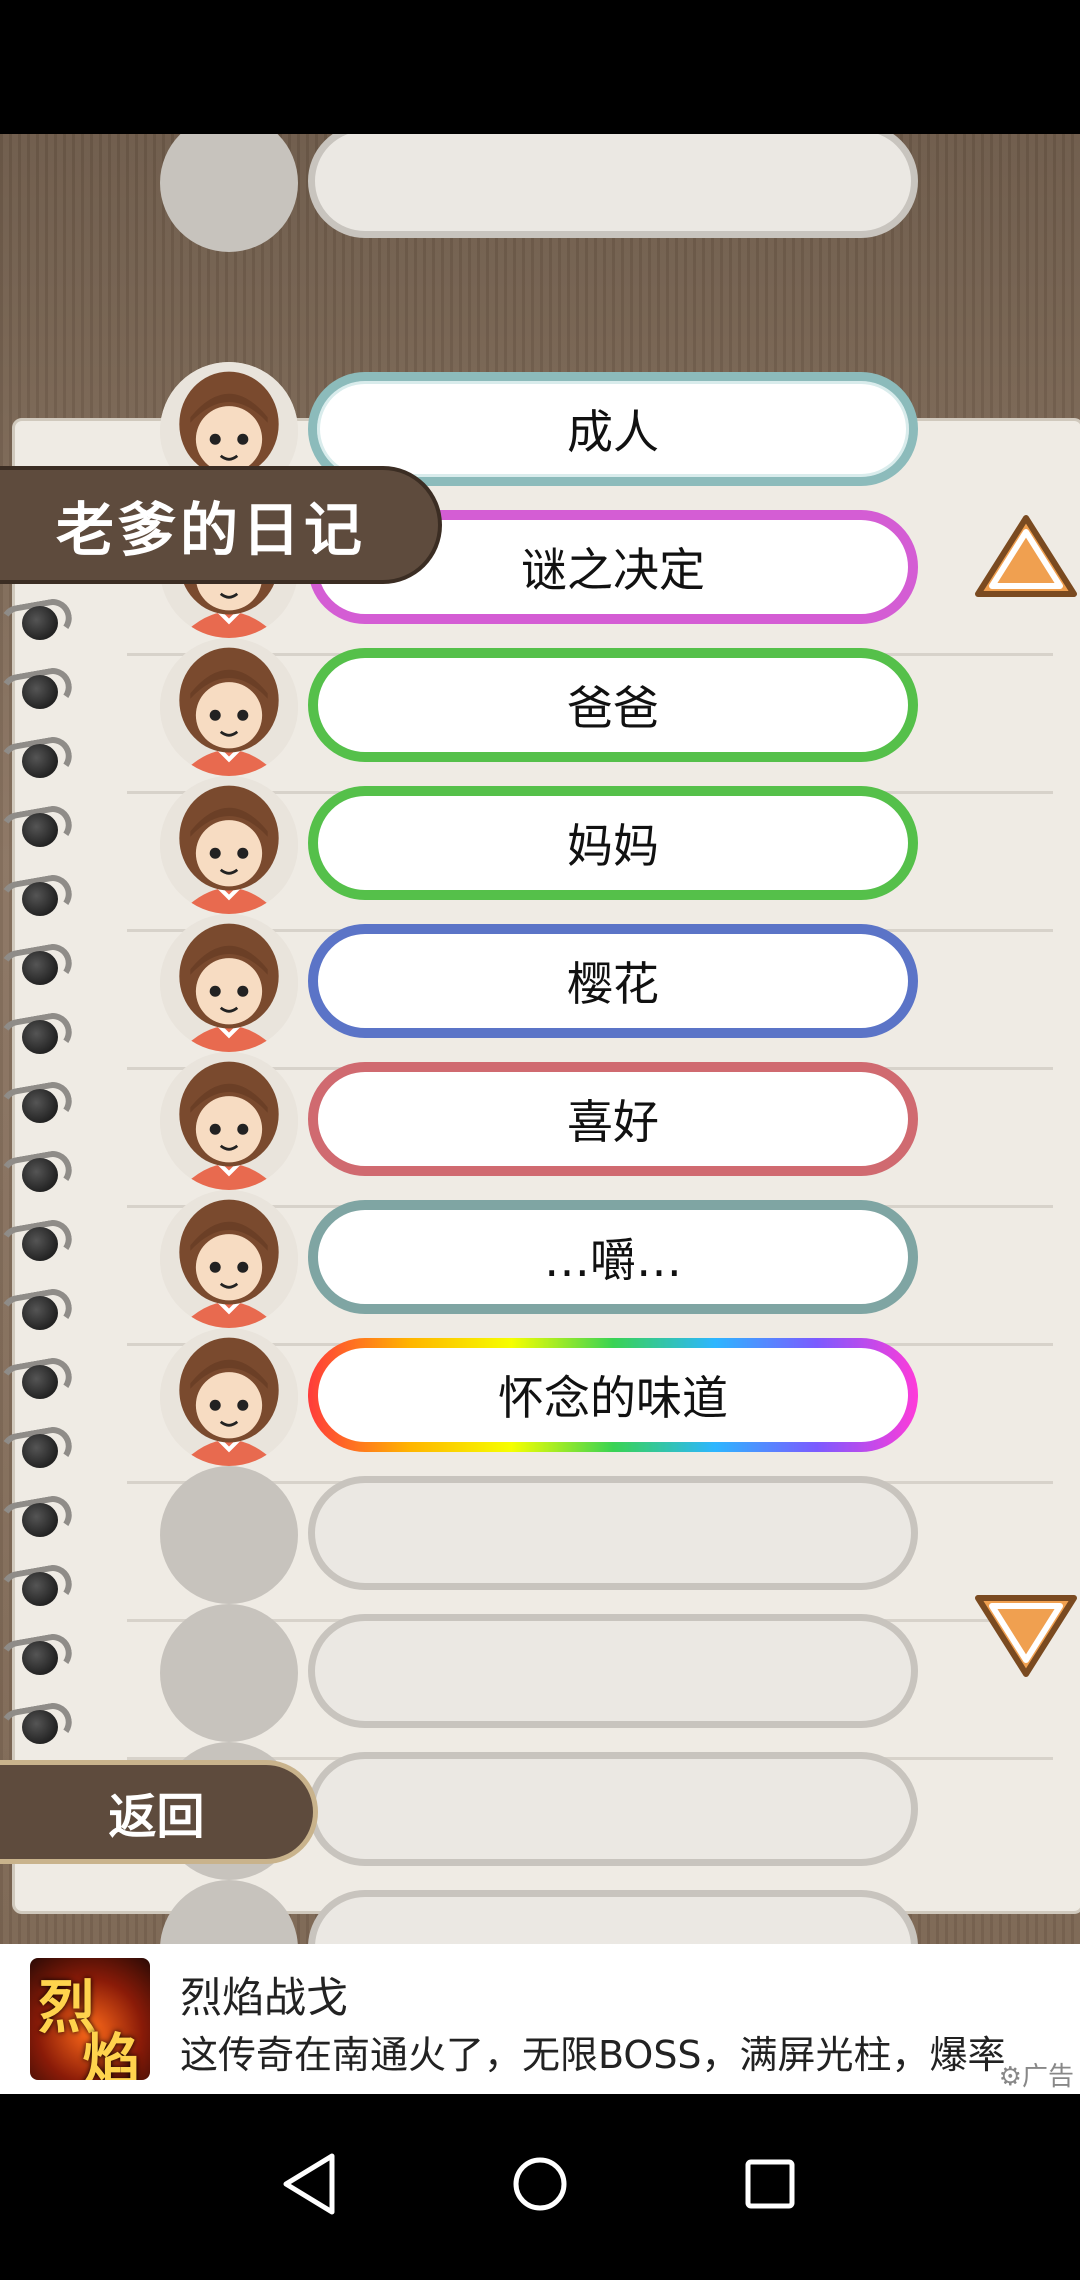 This screenshot has width=1080, height=2280. What do you see at coordinates (221, 525) in the screenshot?
I see `diary-title: 老爹的日记` at bounding box center [221, 525].